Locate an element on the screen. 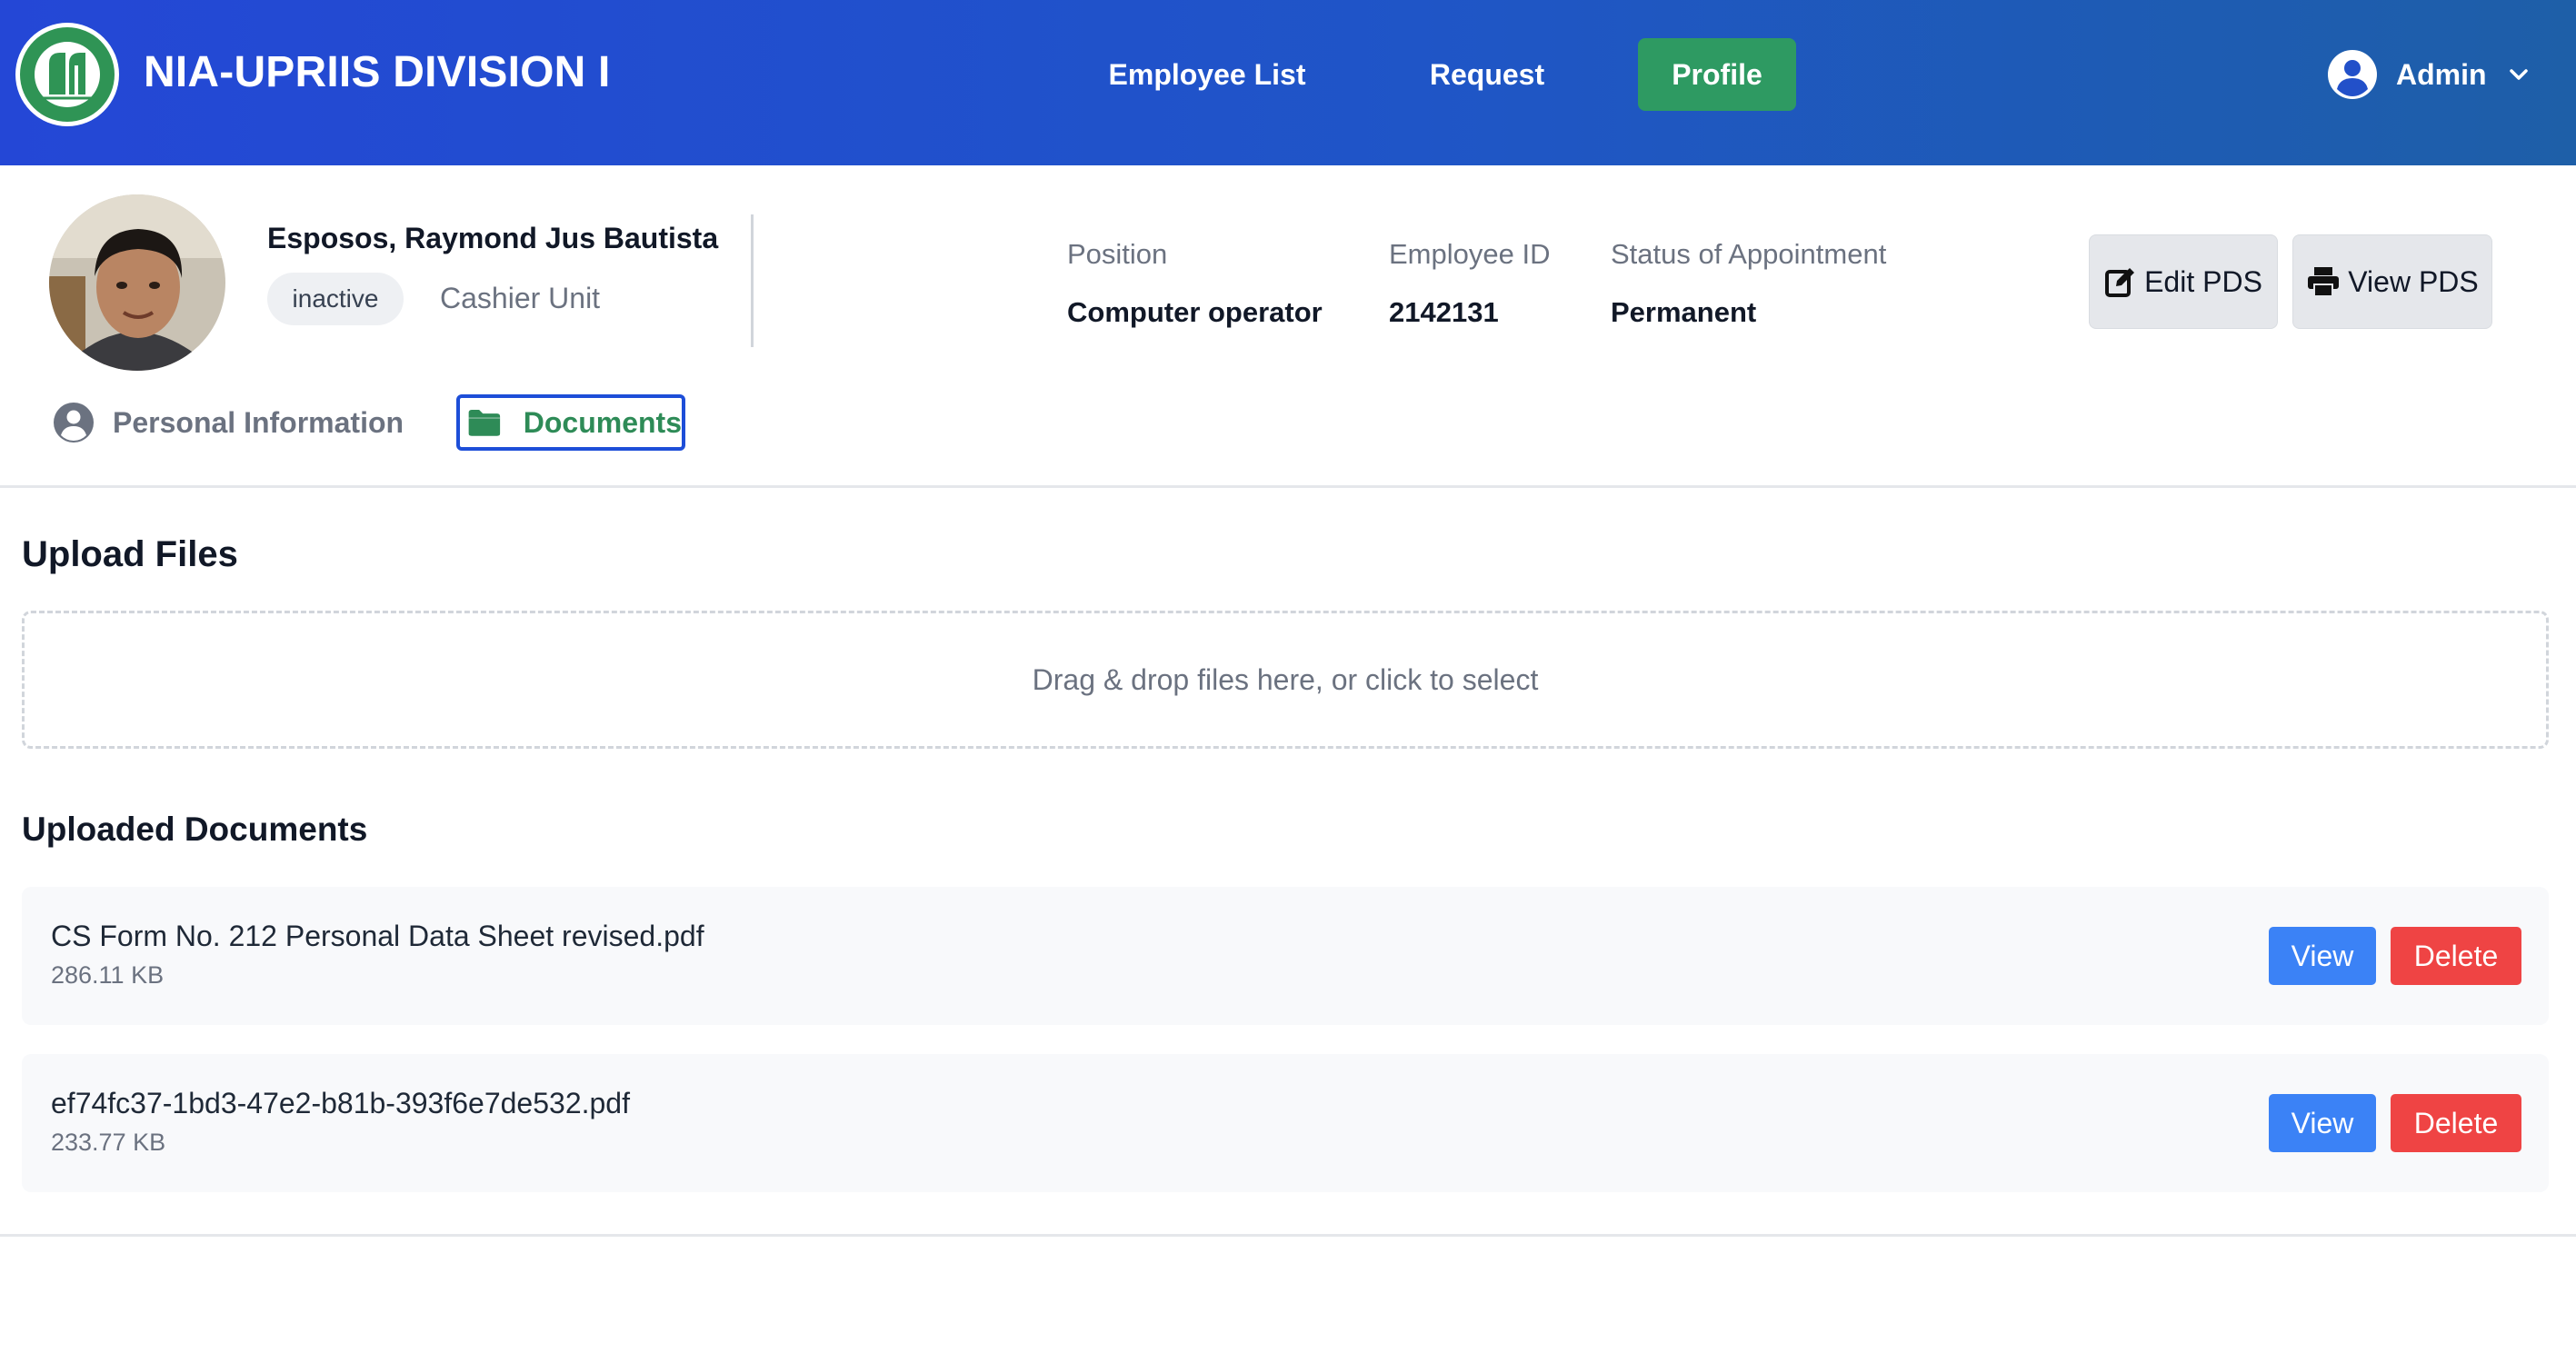 The width and height of the screenshot is (2576, 1363). brand-title: NIA-UPRIIS DIVISION I is located at coordinates (377, 72).